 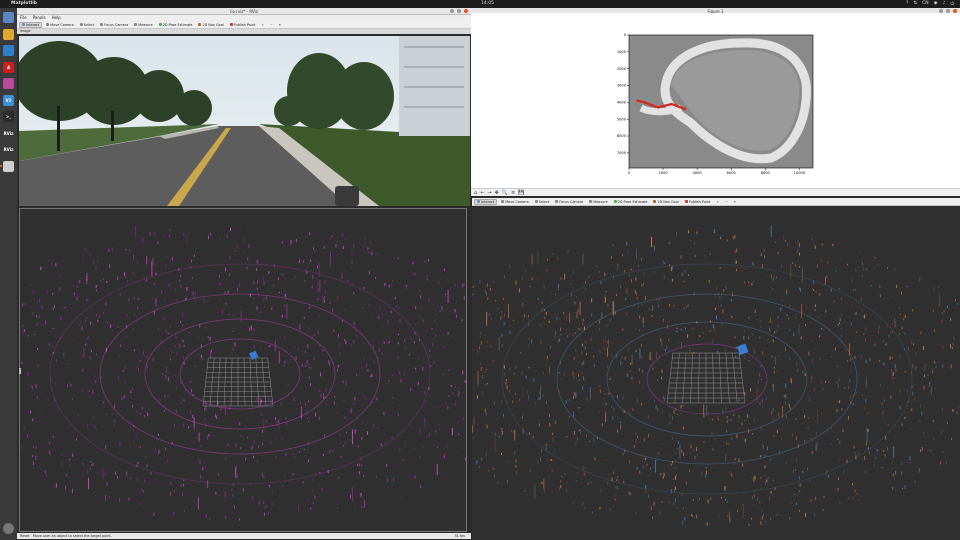 What do you see at coordinates (24, 3) in the screenshot?
I see `active-app-name: Matplotlib` at bounding box center [24, 3].